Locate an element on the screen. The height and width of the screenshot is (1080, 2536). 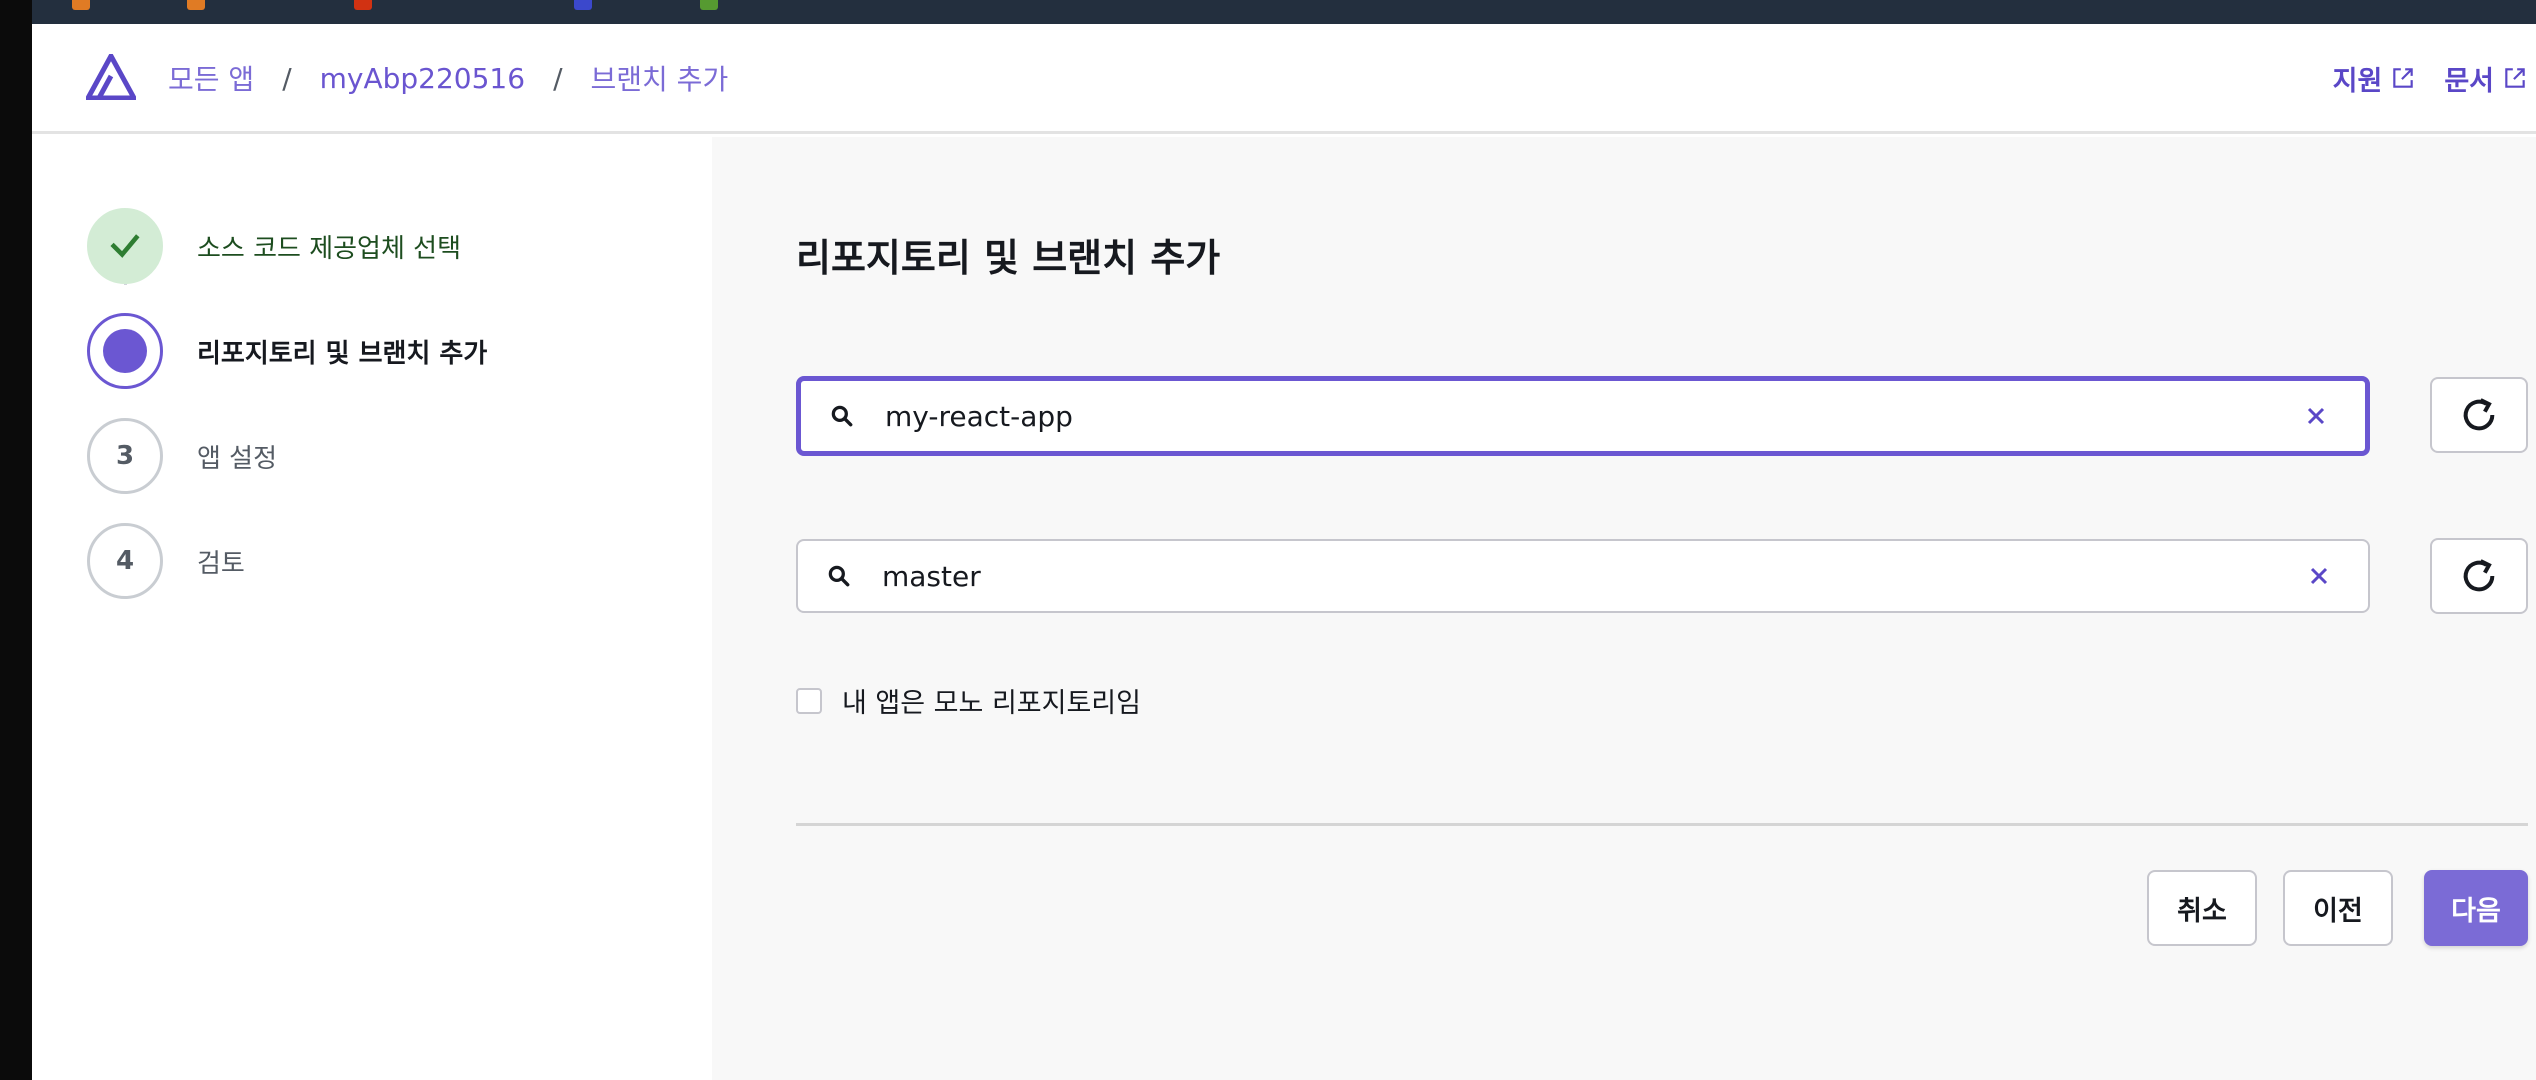
lambda-favicon-icon is located at coordinates (196, 5).